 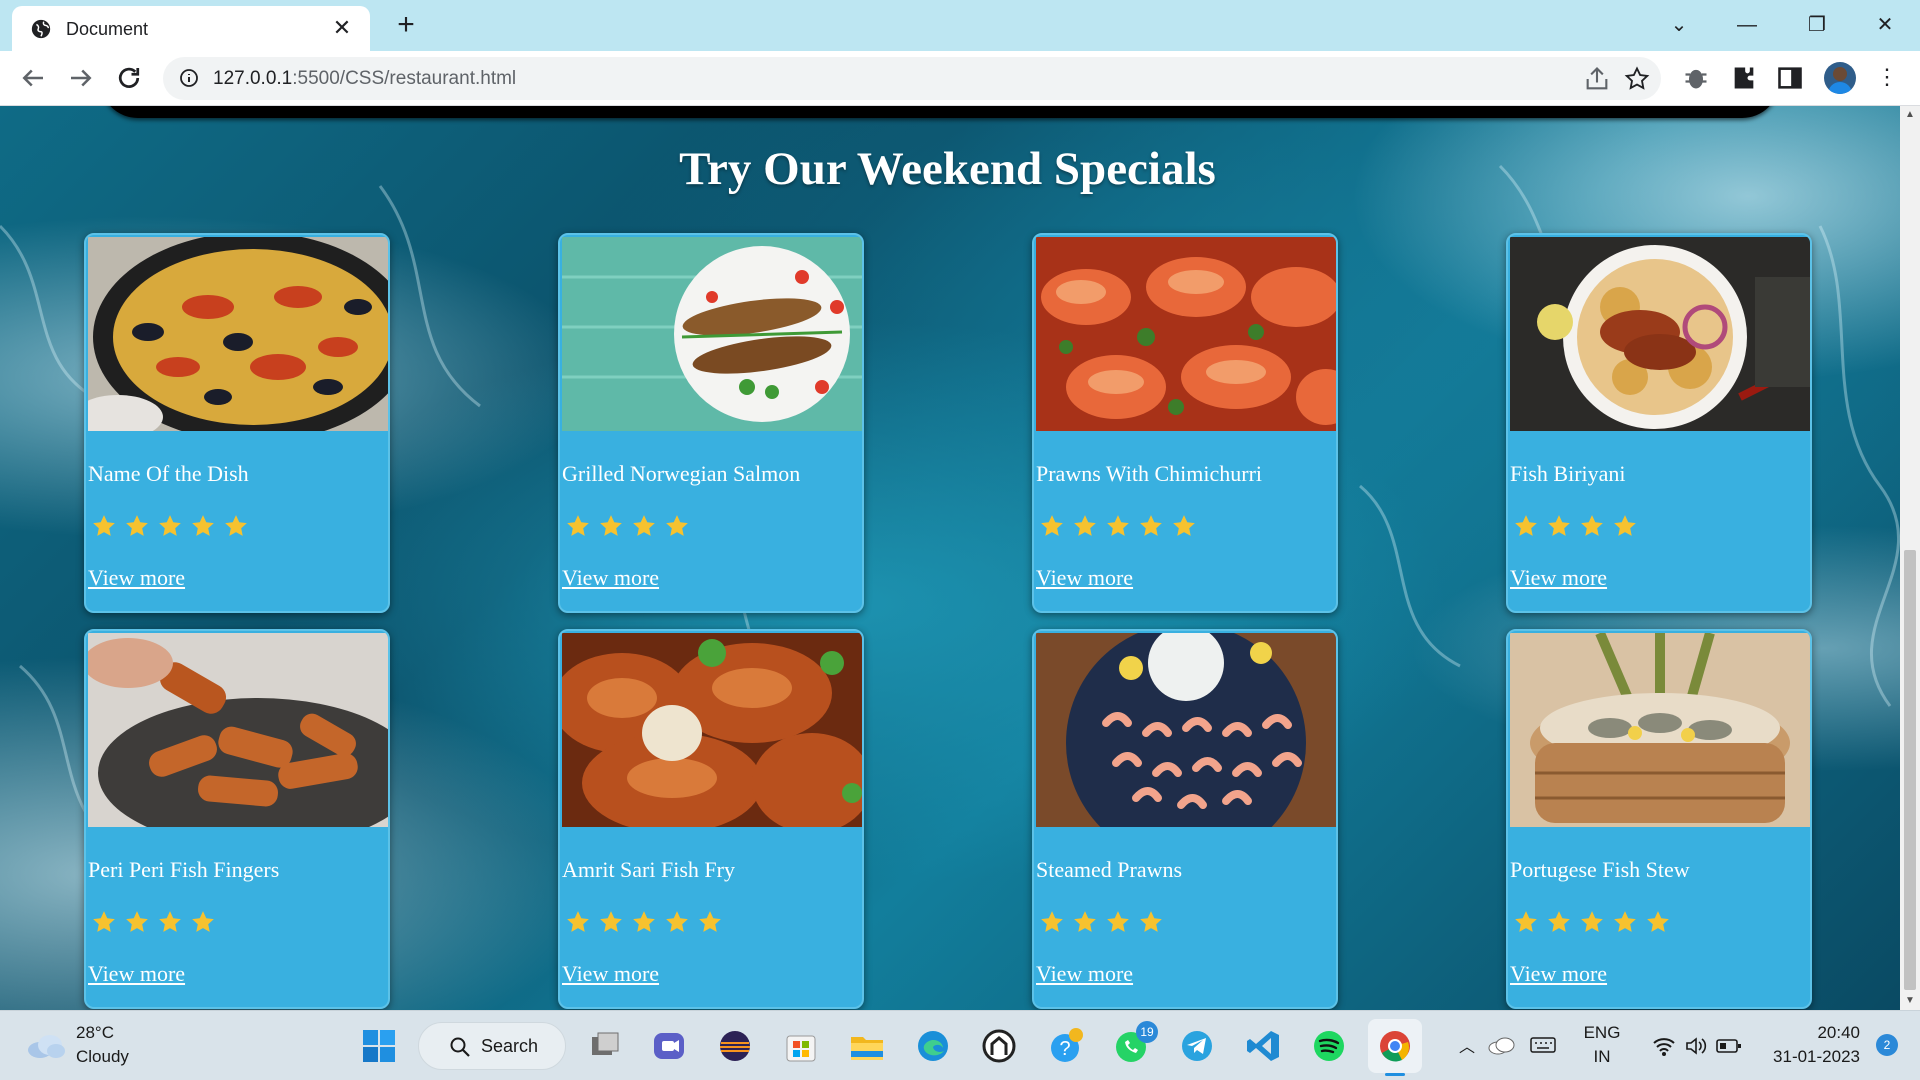 What do you see at coordinates (1885, 25) in the screenshot?
I see `close-window-button: ✕` at bounding box center [1885, 25].